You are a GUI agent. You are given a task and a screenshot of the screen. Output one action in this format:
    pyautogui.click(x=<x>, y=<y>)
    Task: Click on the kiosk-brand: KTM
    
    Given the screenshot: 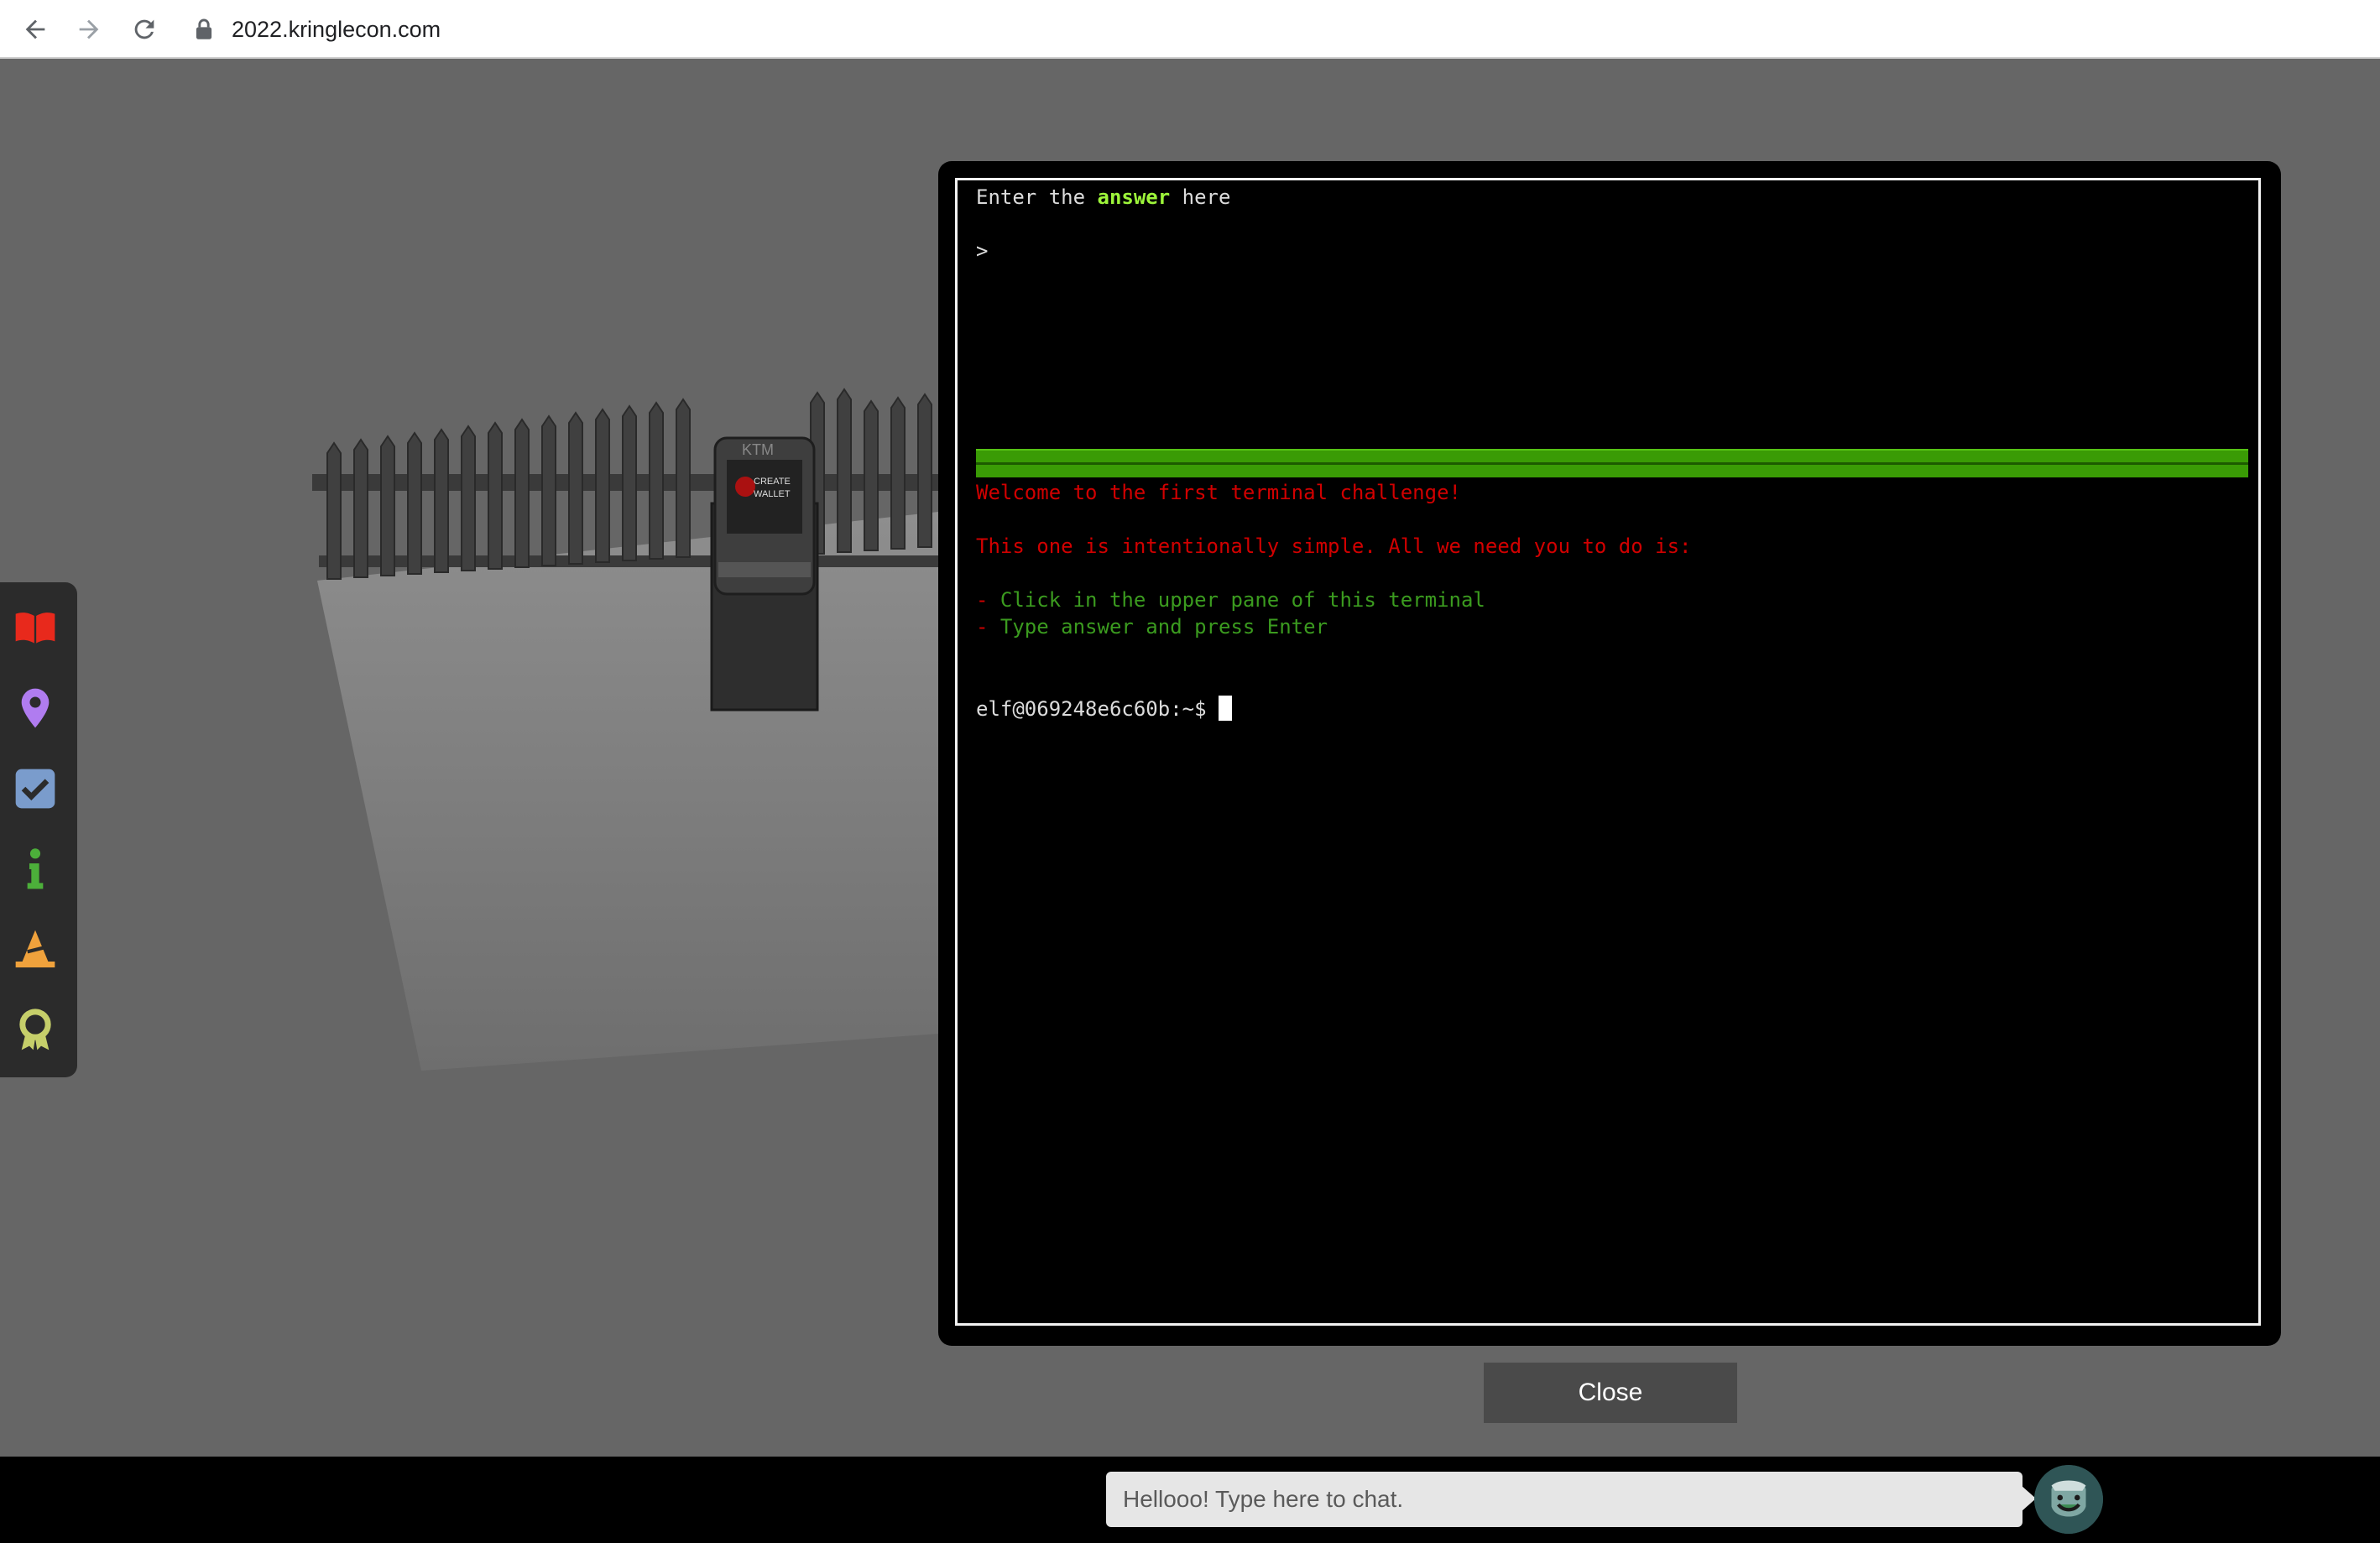 What is the action you would take?
    pyautogui.click(x=758, y=450)
    